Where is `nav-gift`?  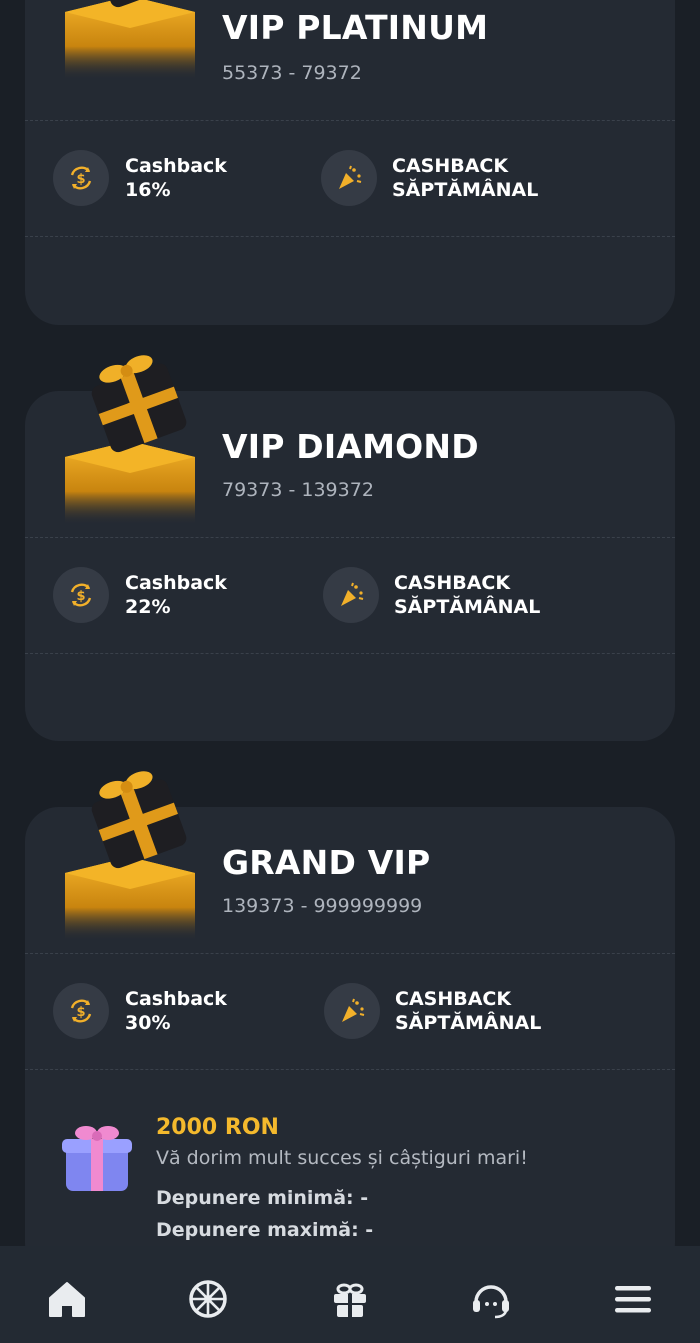
nav-gift is located at coordinates (350, 1299).